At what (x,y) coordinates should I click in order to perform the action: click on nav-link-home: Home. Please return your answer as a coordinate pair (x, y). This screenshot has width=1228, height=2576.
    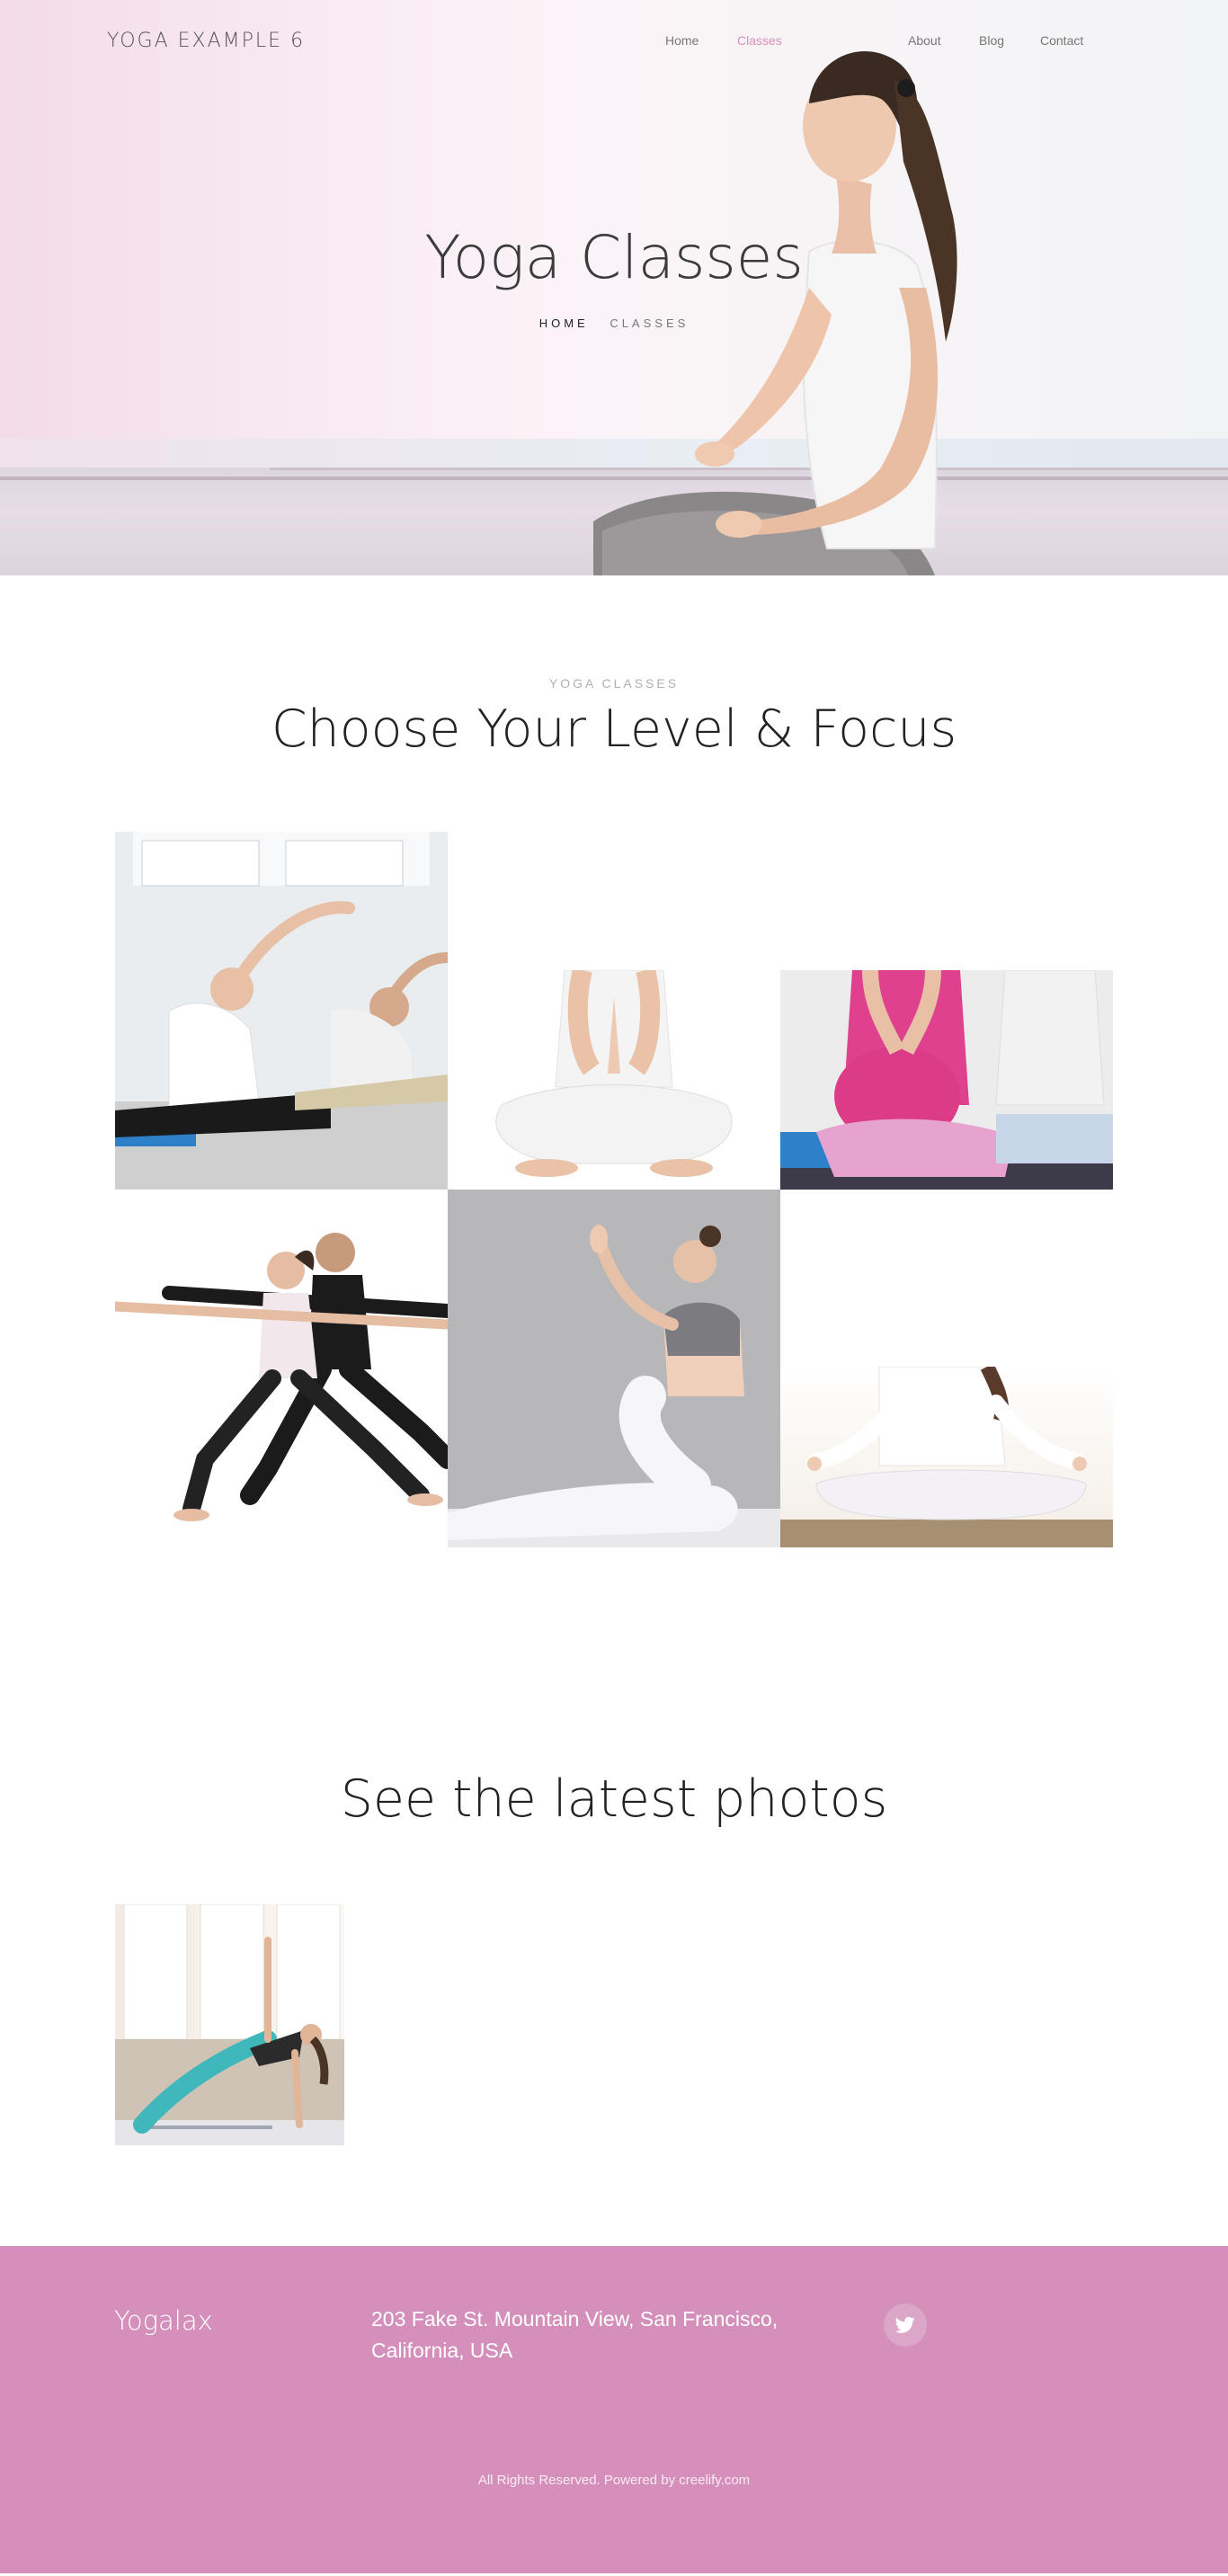
    Looking at the image, I should click on (682, 41).